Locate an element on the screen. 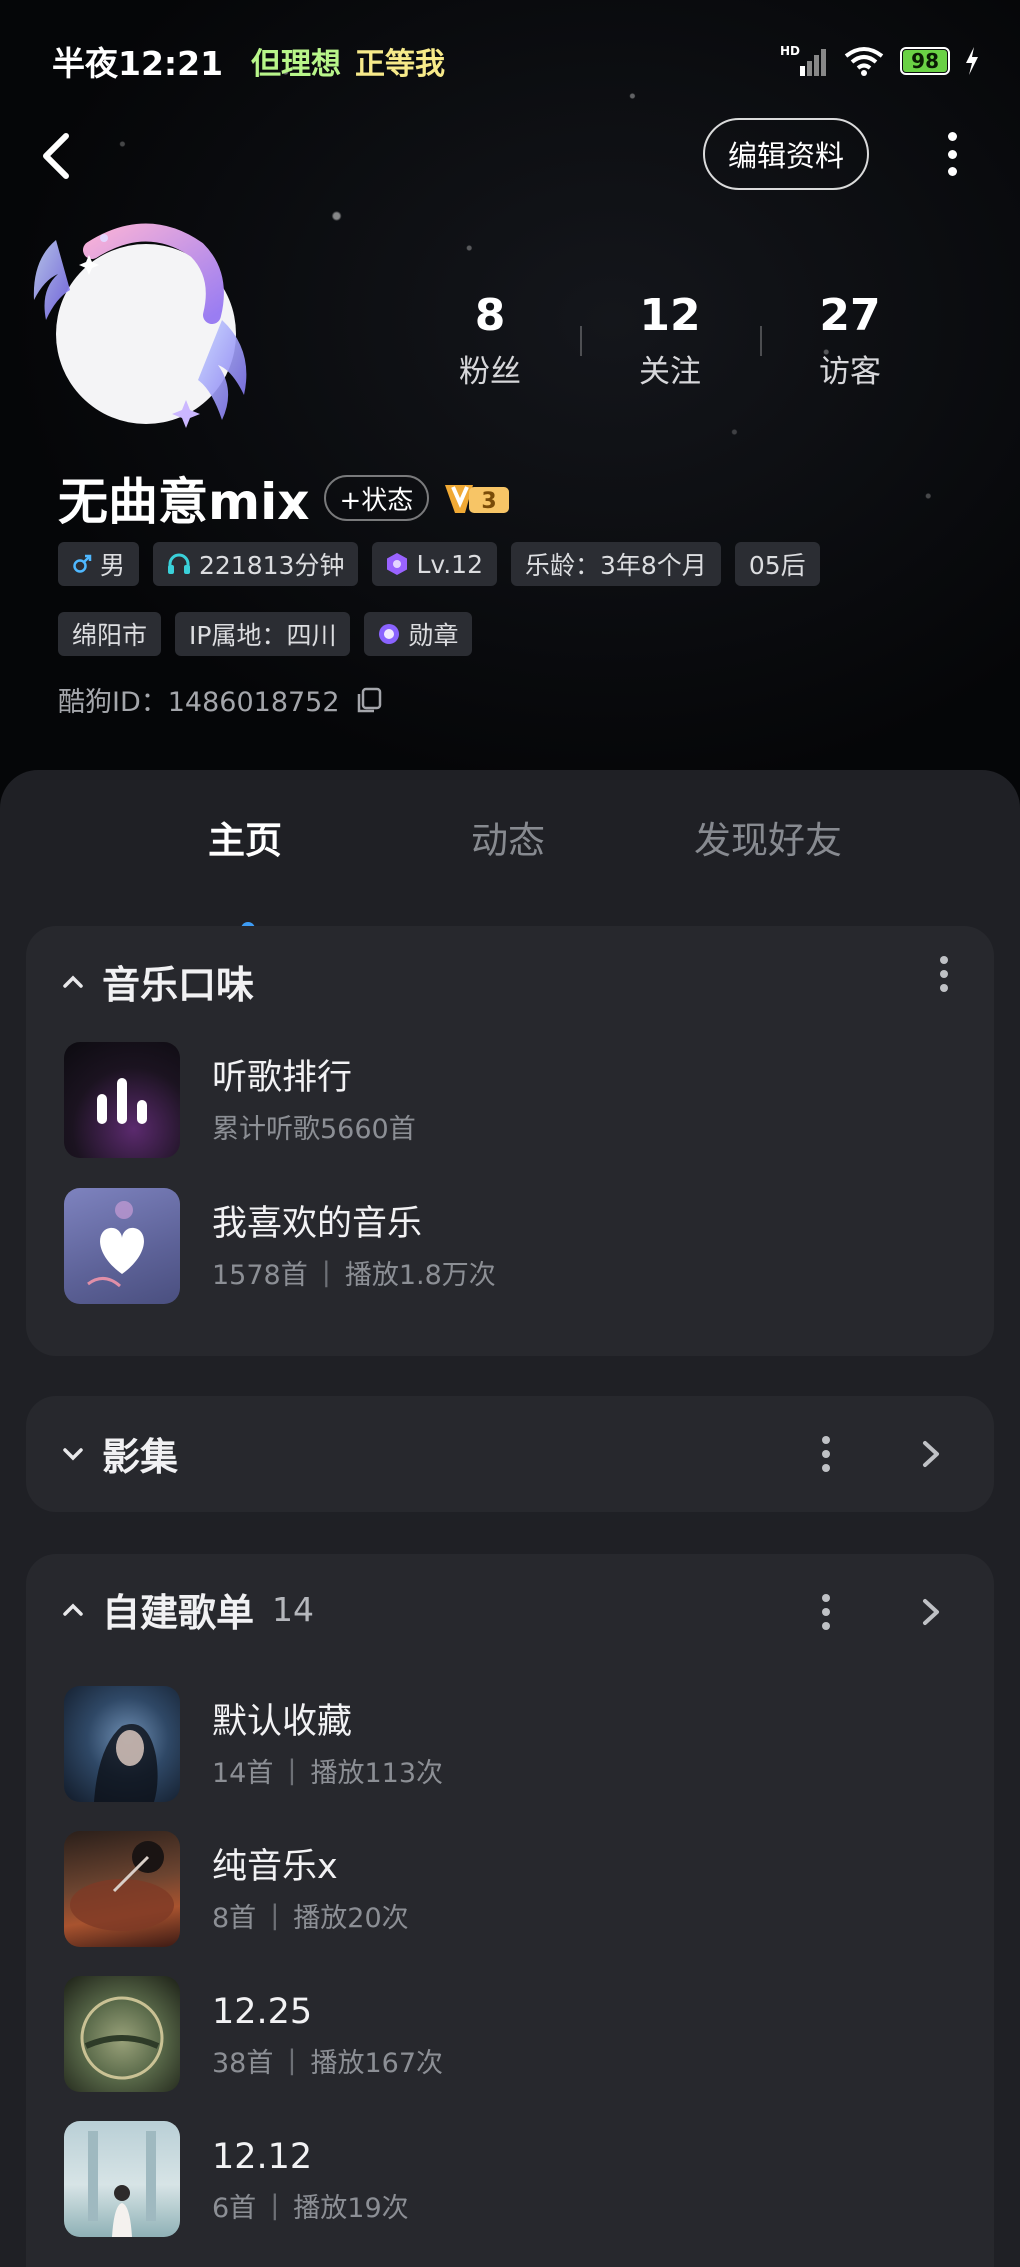  tag-city: 绵阳市 is located at coordinates (110, 634).